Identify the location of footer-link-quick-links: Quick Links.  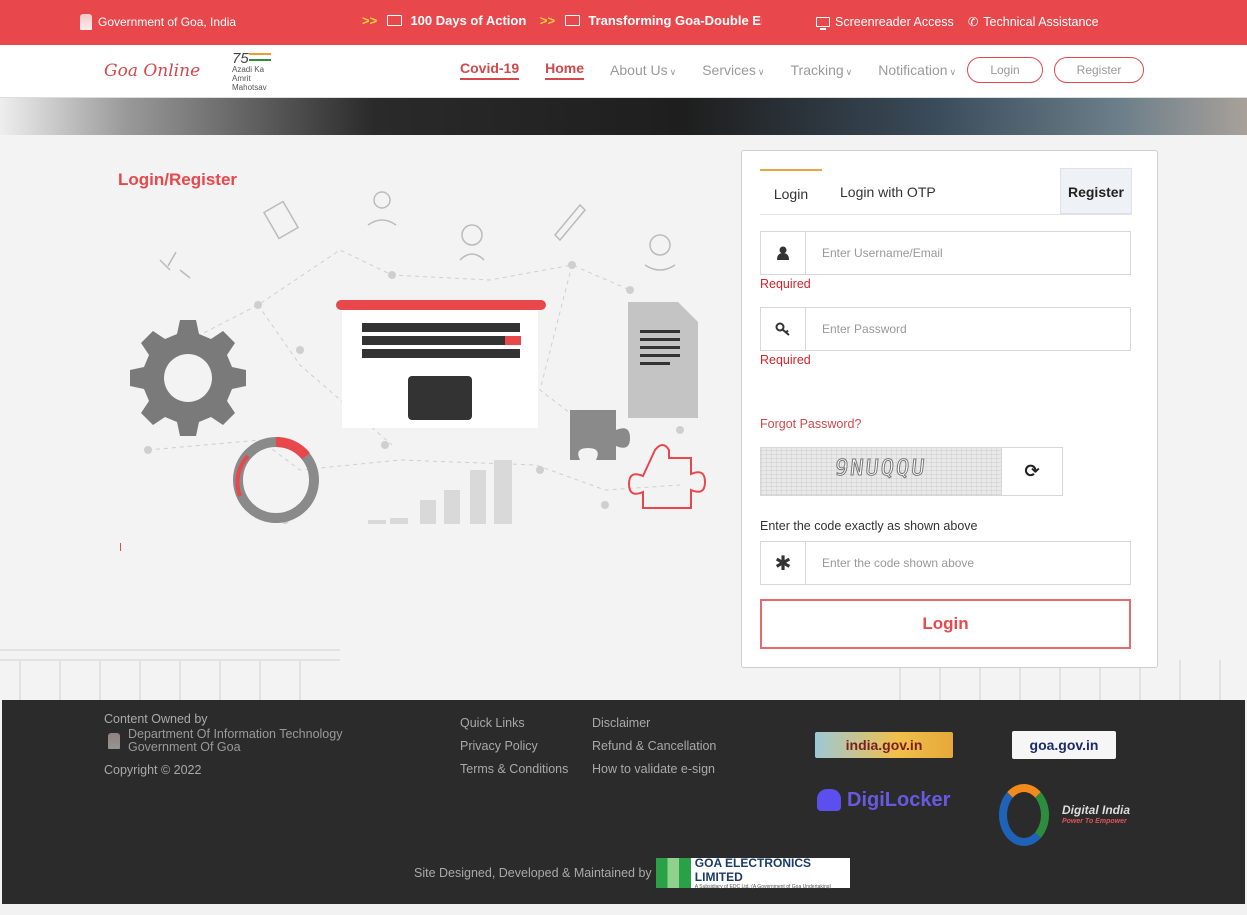
(514, 723).